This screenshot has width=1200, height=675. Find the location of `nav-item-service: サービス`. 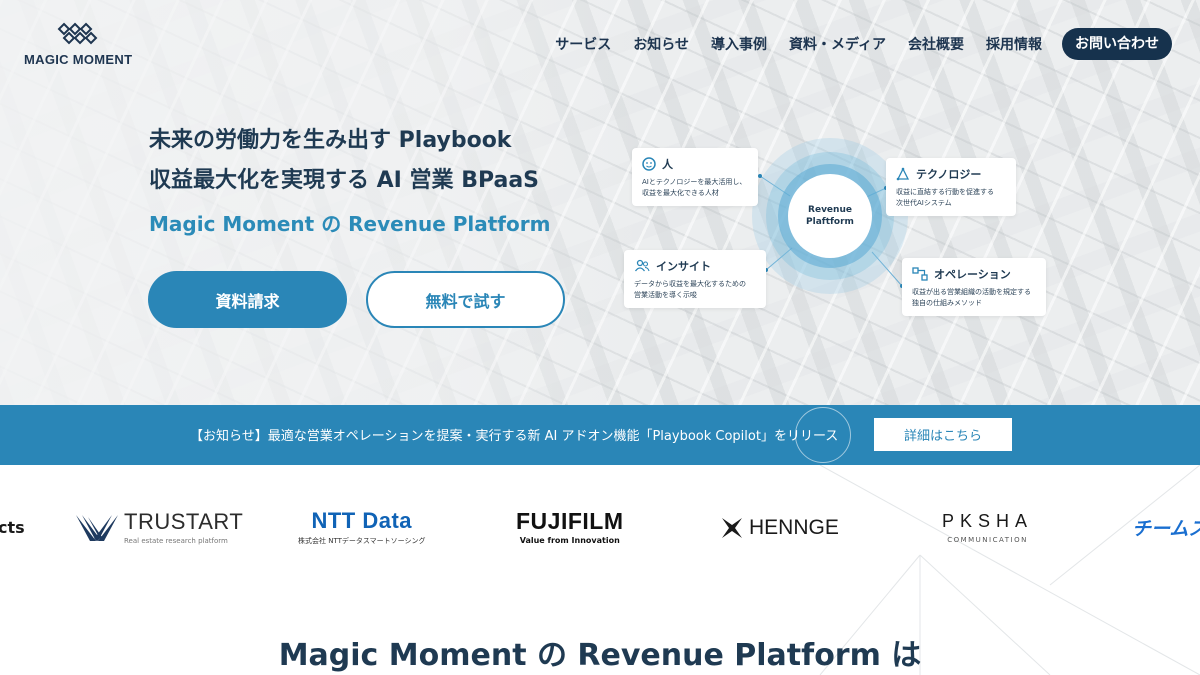

nav-item-service: サービス is located at coordinates (583, 44).